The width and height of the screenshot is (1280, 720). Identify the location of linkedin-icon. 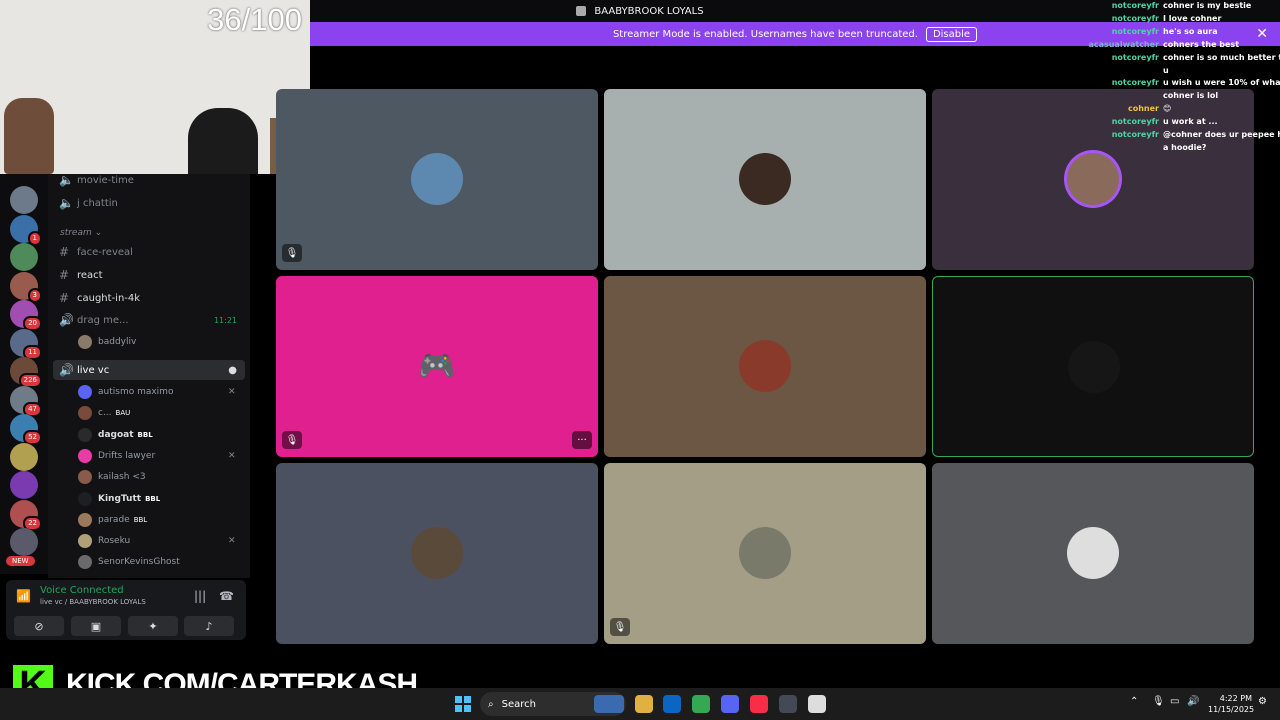
(672, 704).